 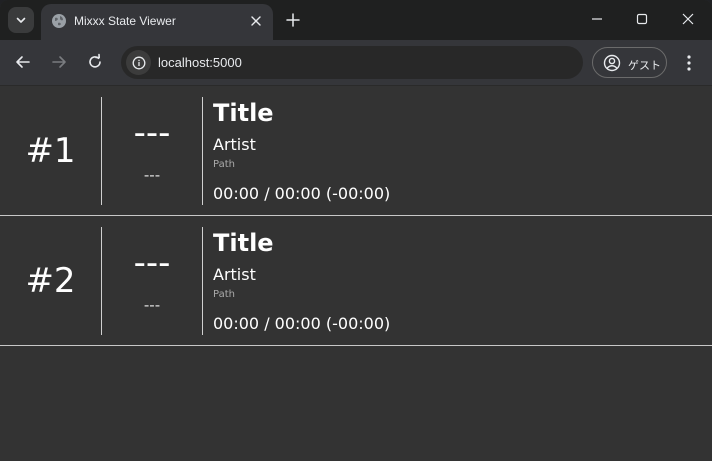 What do you see at coordinates (352, 62) in the screenshot?
I see `address-bar: localhost:5000` at bounding box center [352, 62].